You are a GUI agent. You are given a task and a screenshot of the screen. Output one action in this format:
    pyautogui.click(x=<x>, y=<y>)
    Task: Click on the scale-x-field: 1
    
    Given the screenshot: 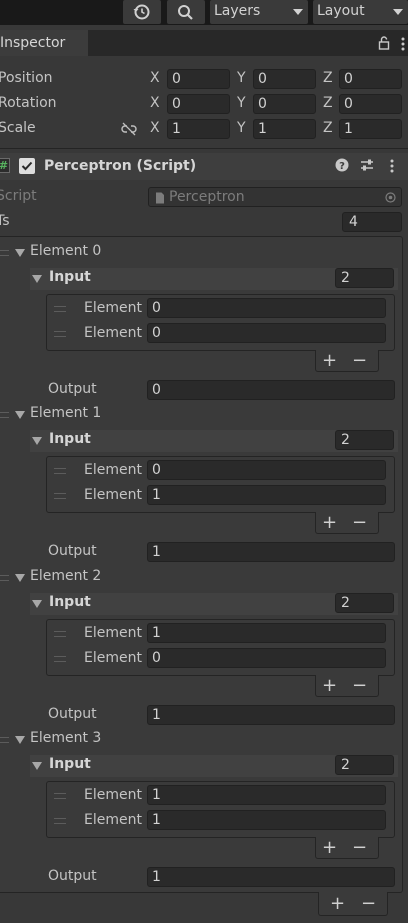 What is the action you would take?
    pyautogui.click(x=198, y=129)
    